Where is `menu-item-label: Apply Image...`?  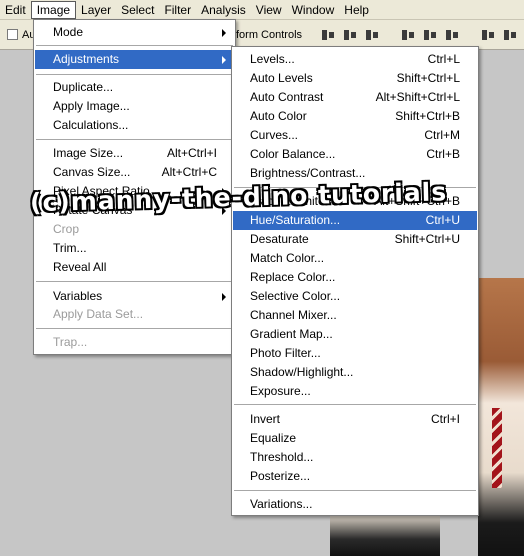 menu-item-label: Apply Image... is located at coordinates (91, 106).